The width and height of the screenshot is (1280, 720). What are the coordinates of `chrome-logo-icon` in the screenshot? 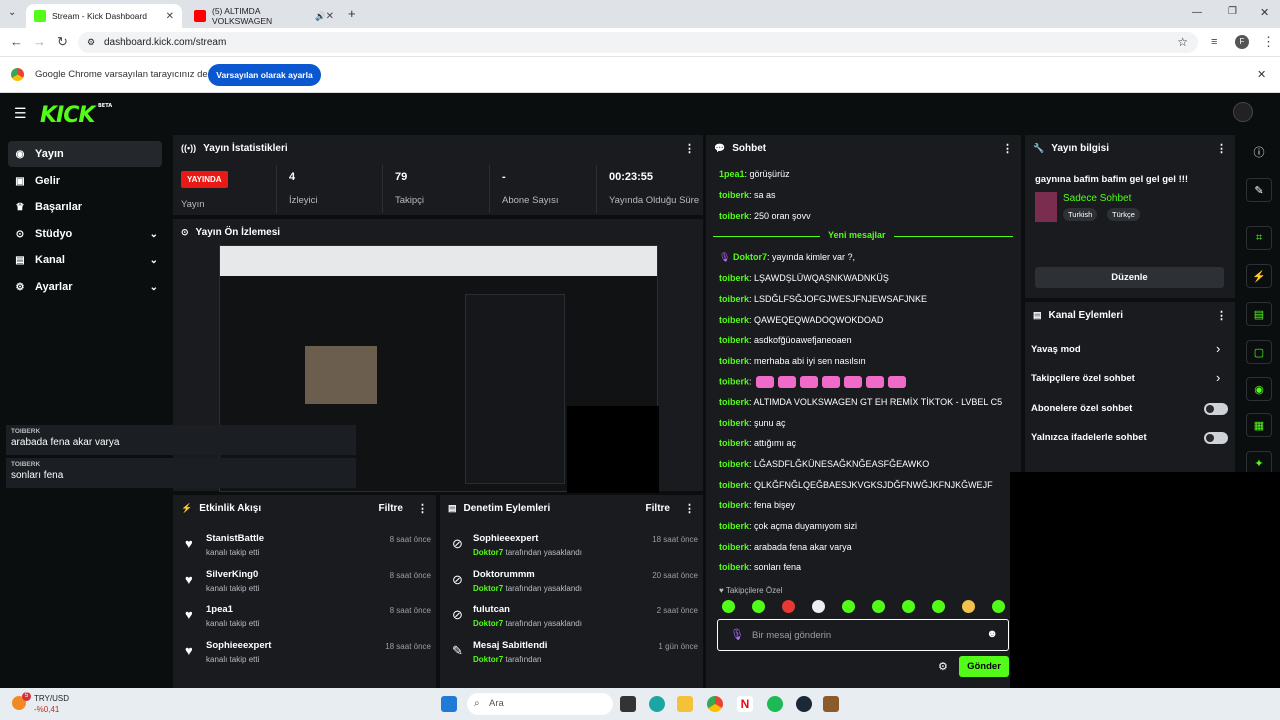 It's located at (17, 74).